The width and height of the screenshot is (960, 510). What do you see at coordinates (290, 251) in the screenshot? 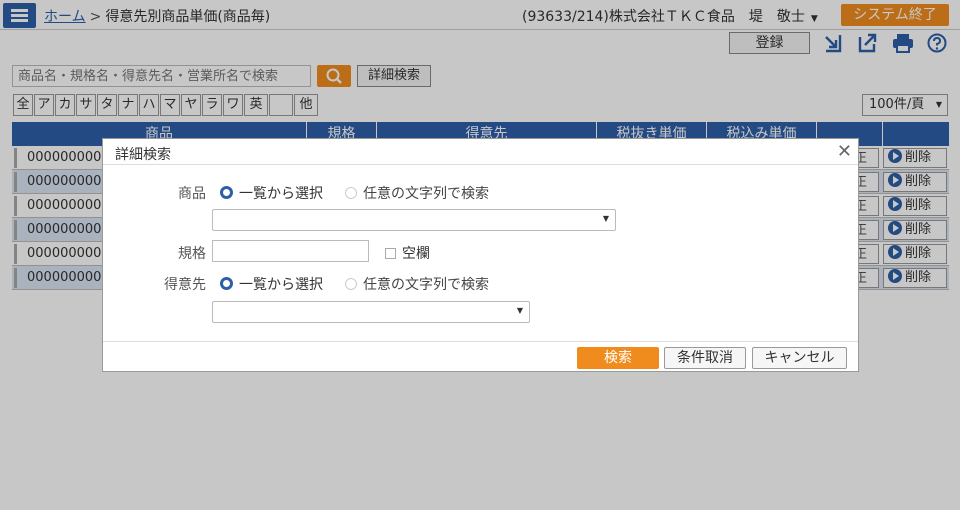
I see `spec-input` at bounding box center [290, 251].